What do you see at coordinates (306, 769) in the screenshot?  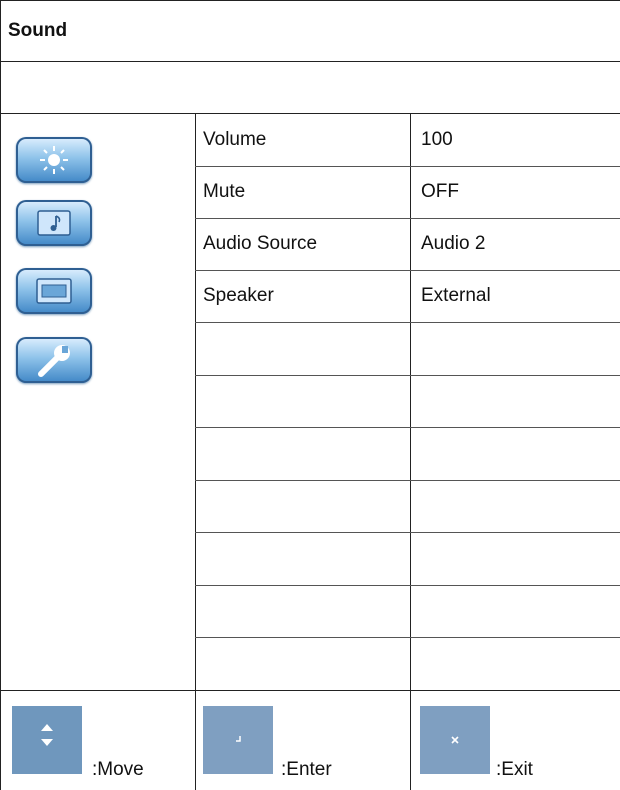 I see `enter-label: :Enter` at bounding box center [306, 769].